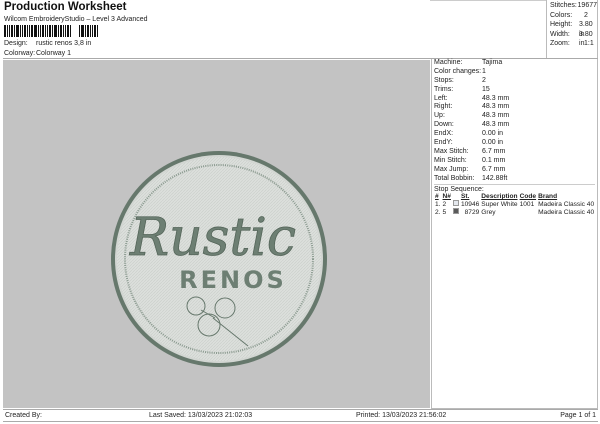 This screenshot has width=600, height=424. What do you see at coordinates (456, 196) in the screenshot?
I see `column-header` at bounding box center [456, 196].